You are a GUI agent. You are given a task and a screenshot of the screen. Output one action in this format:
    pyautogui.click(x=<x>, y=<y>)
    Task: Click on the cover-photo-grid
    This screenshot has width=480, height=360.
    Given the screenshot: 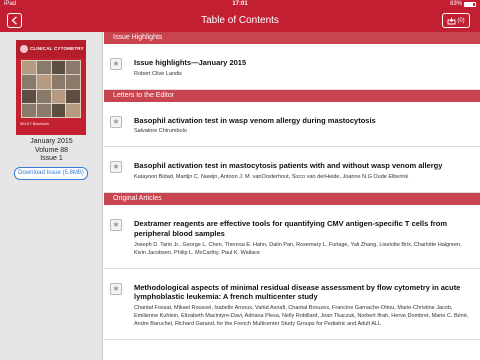 What is the action you would take?
    pyautogui.click(x=51, y=89)
    